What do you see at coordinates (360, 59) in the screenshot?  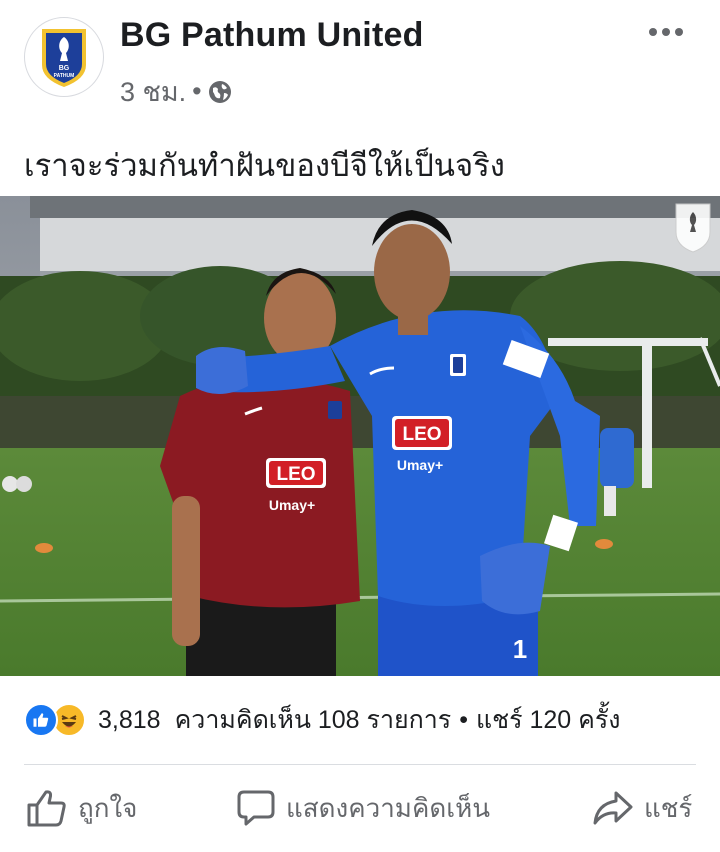 I see `post-header: BG PATHUM BG Pathum United 3 ชม. •` at bounding box center [360, 59].